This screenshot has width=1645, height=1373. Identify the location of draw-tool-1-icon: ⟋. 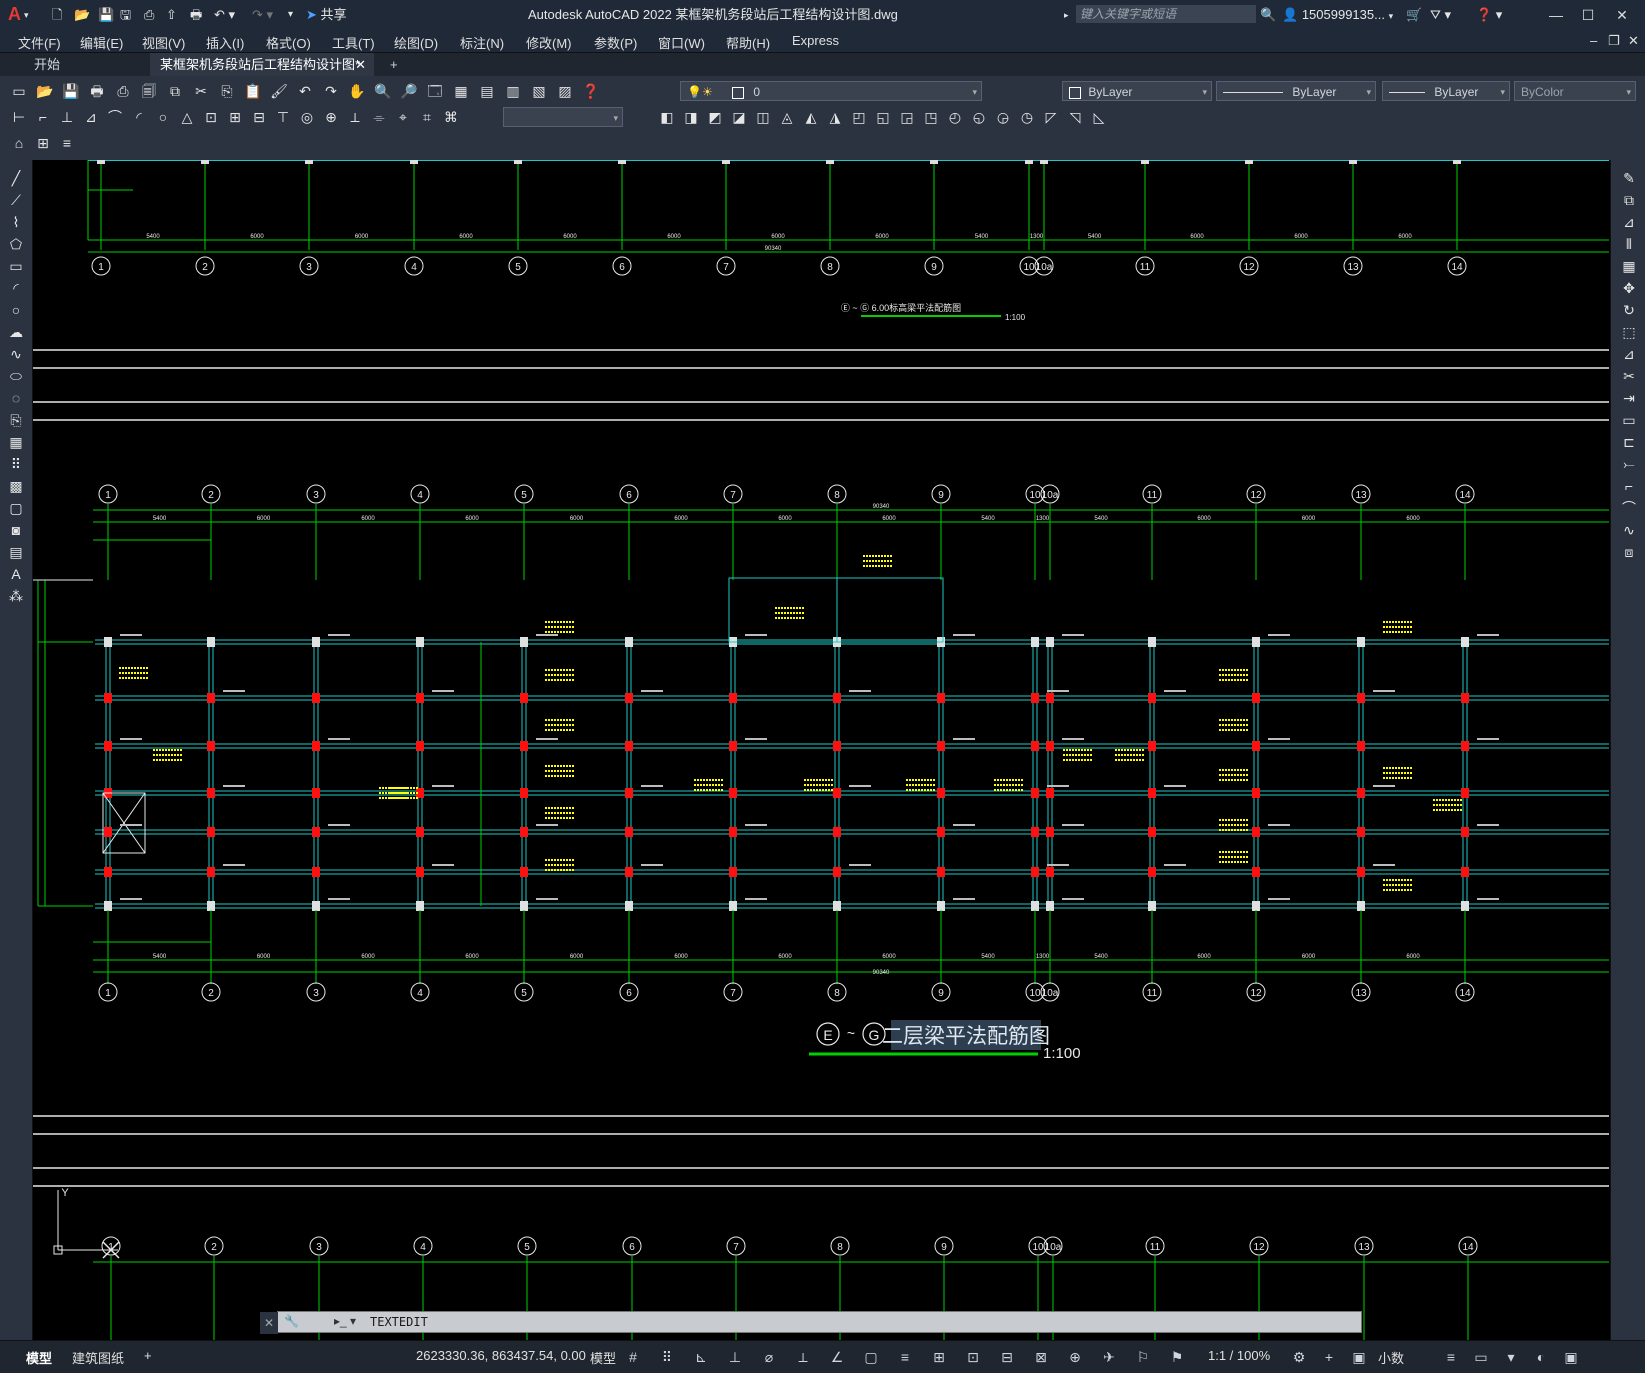
(16, 200).